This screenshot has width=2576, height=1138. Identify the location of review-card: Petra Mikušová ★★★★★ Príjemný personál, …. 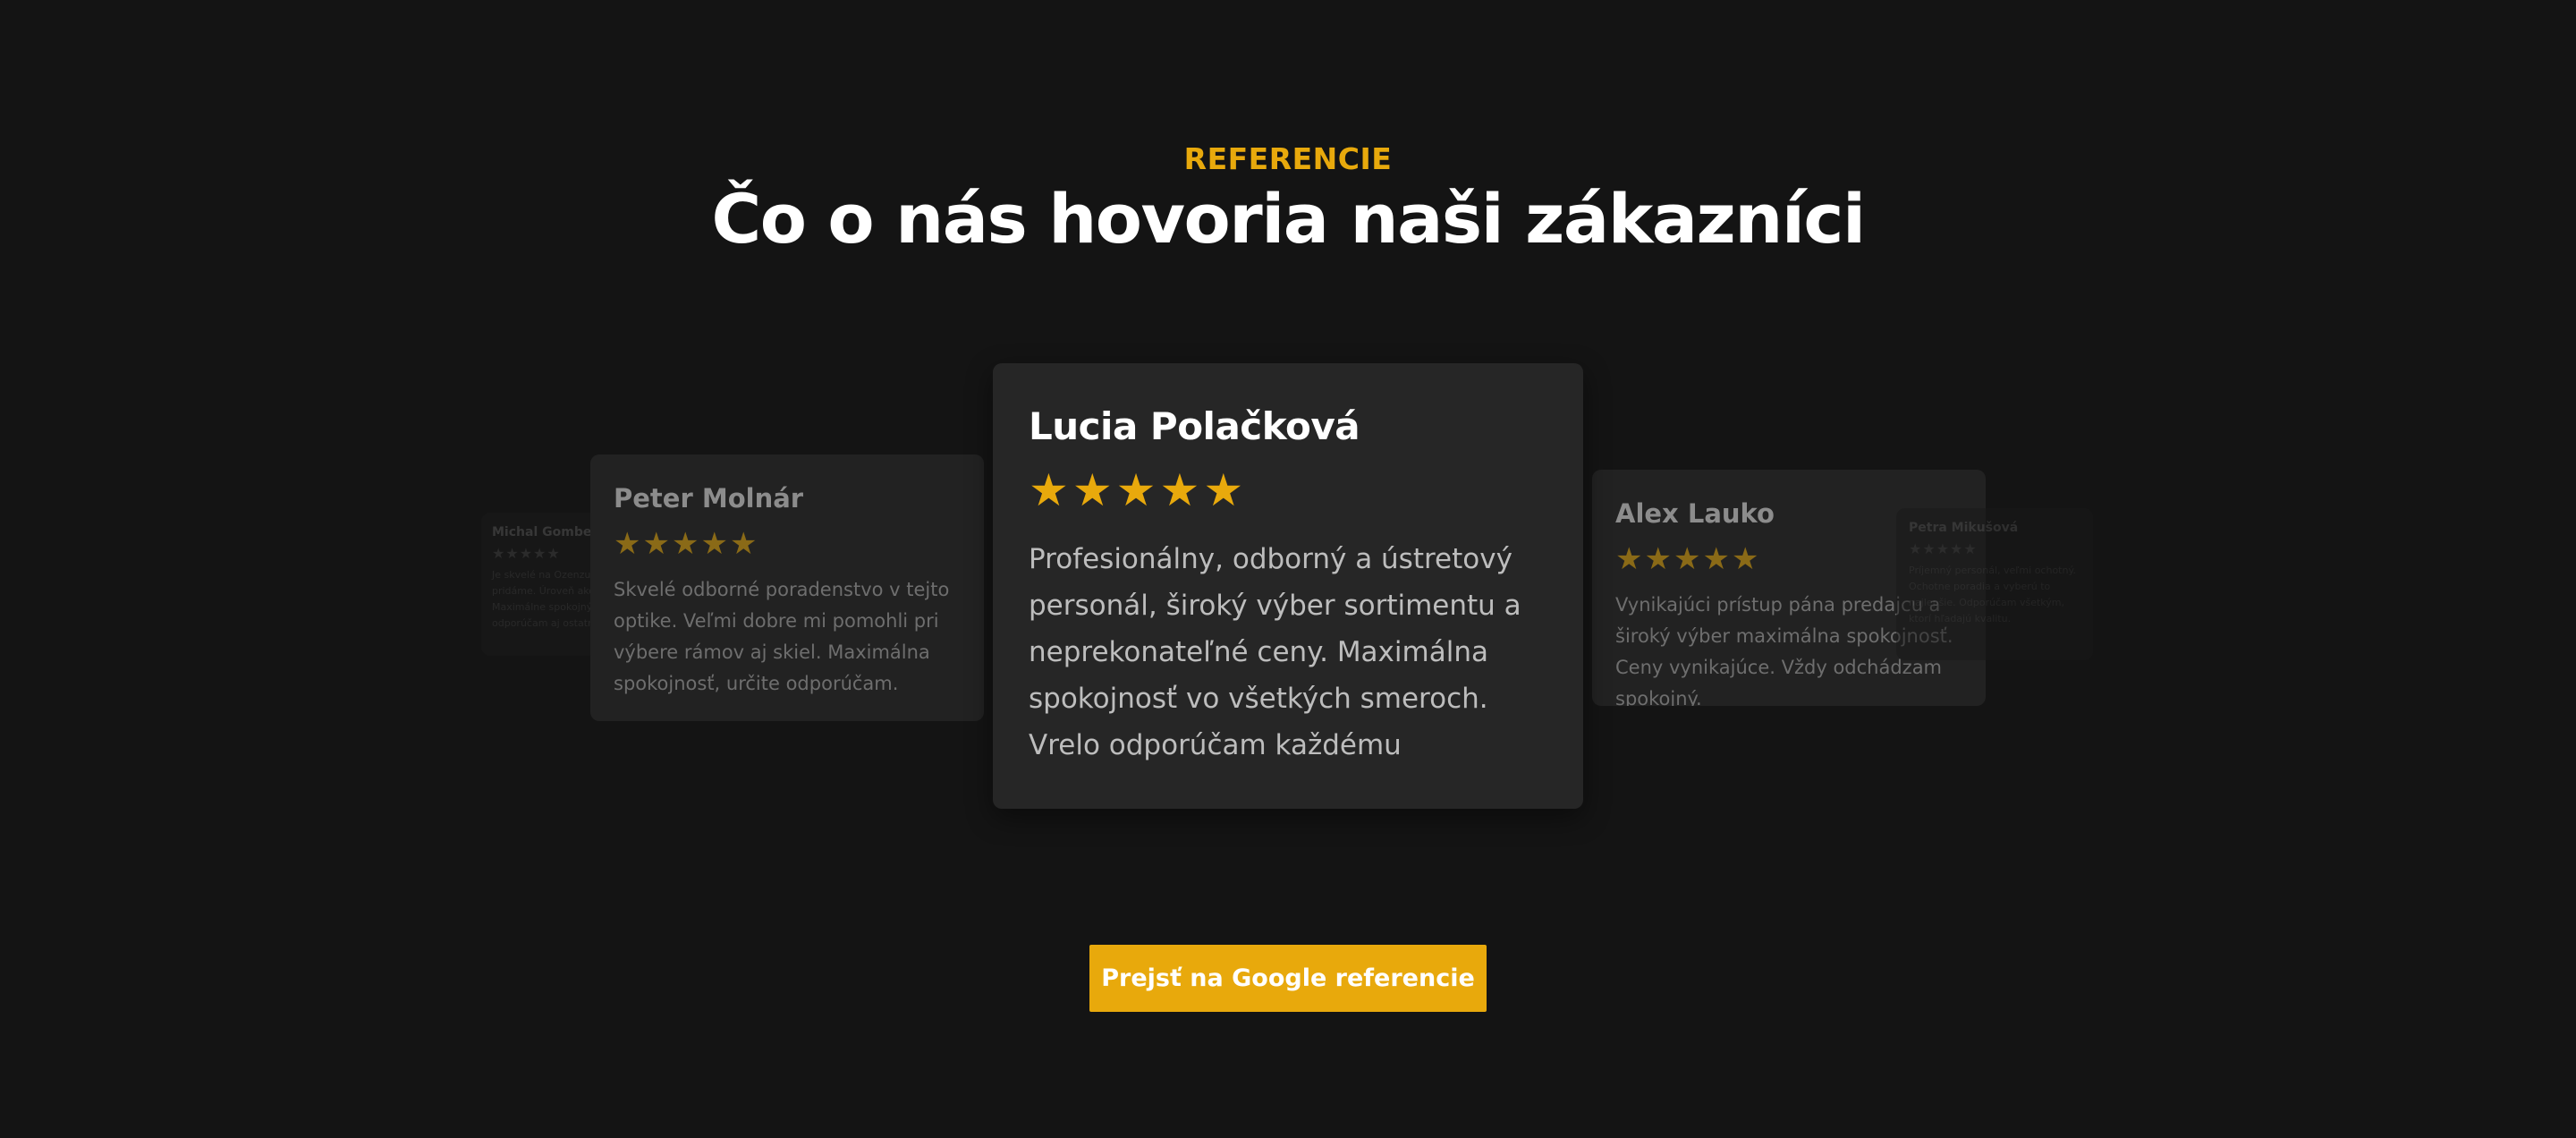
(1994, 584).